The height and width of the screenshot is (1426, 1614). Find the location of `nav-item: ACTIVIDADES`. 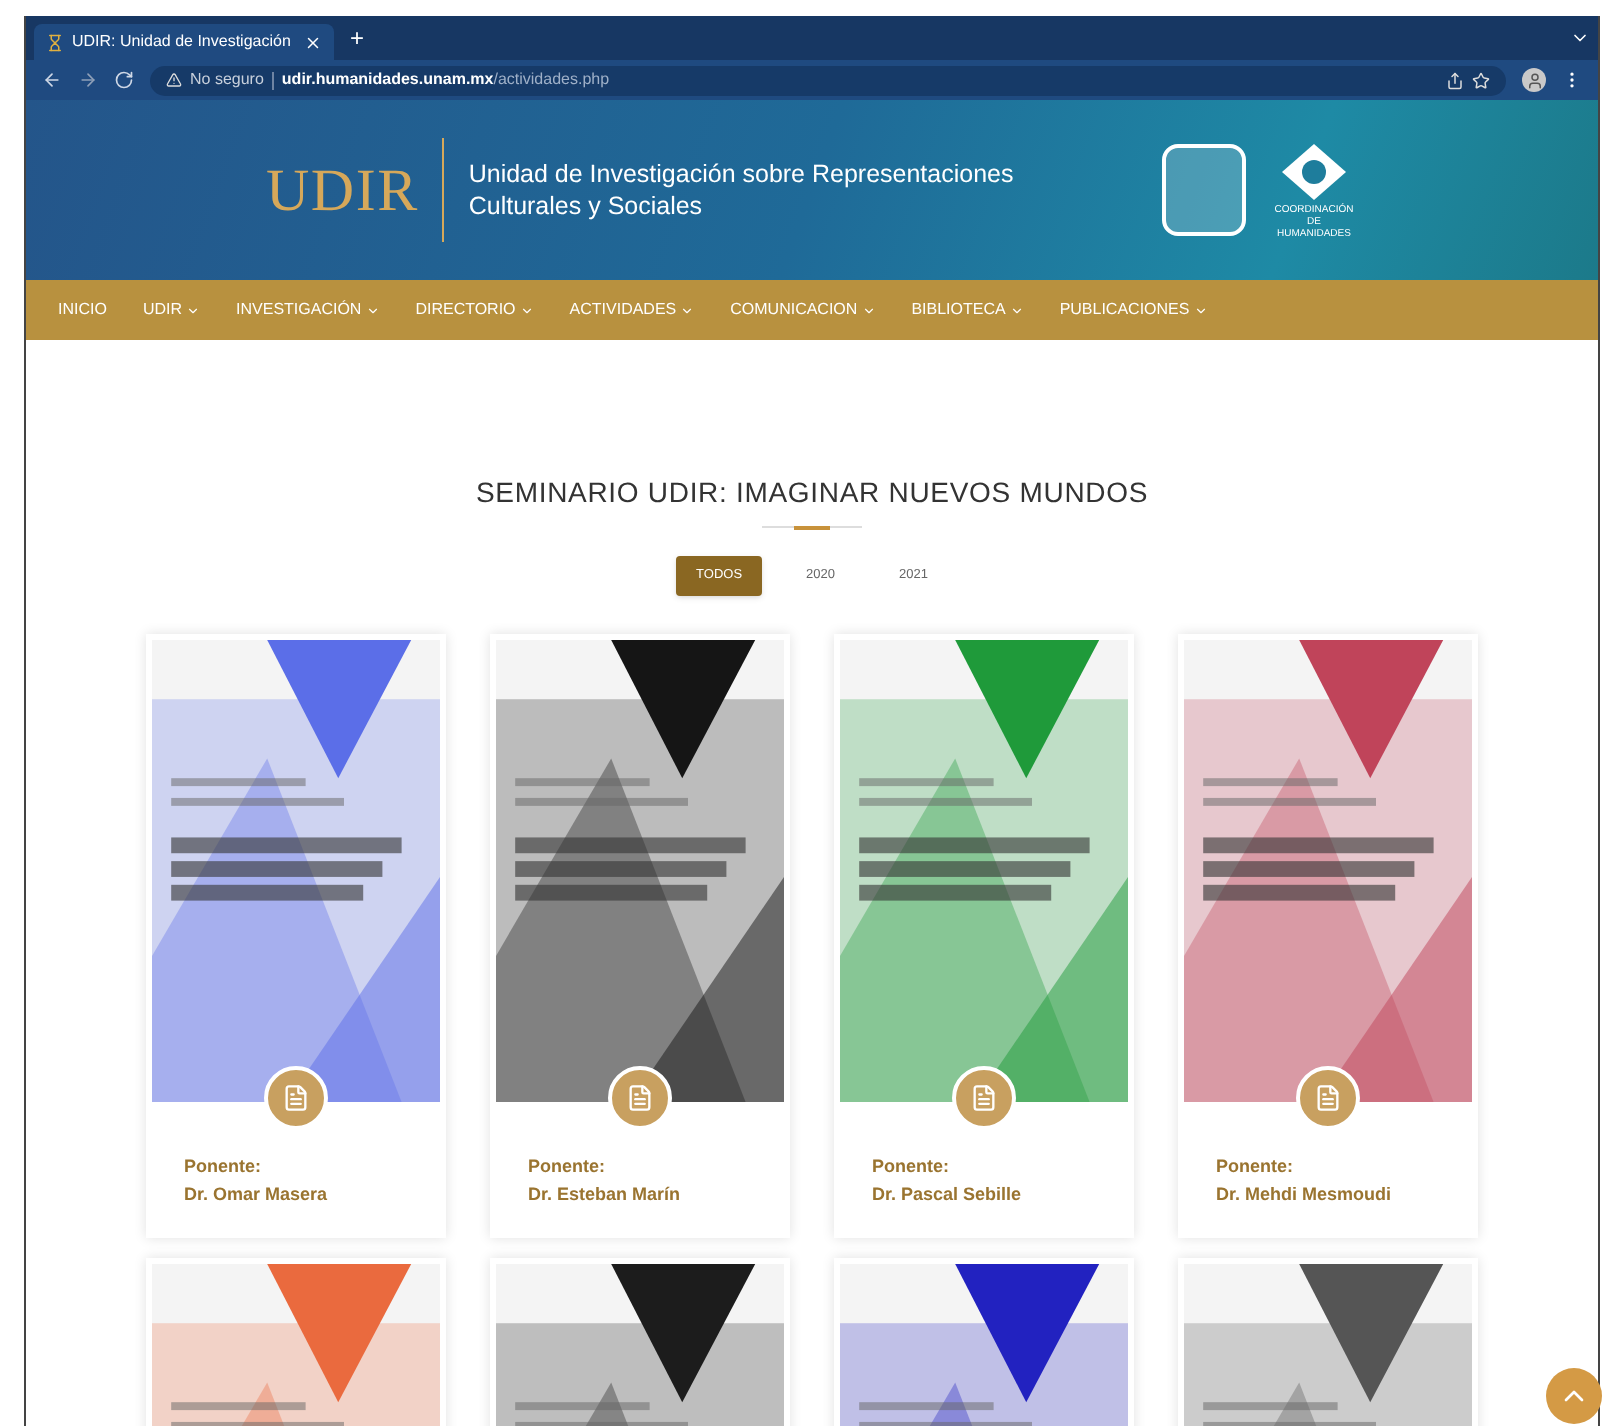

nav-item: ACTIVIDADES is located at coordinates (632, 310).